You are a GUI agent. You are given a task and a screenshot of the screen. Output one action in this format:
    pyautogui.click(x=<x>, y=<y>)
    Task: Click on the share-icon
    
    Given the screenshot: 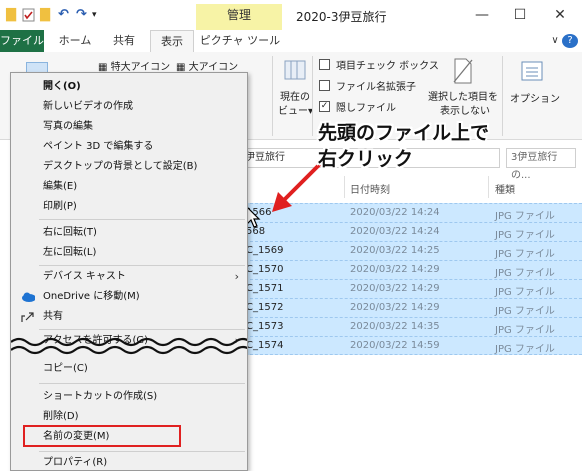 What is the action you would take?
    pyautogui.click(x=27, y=317)
    